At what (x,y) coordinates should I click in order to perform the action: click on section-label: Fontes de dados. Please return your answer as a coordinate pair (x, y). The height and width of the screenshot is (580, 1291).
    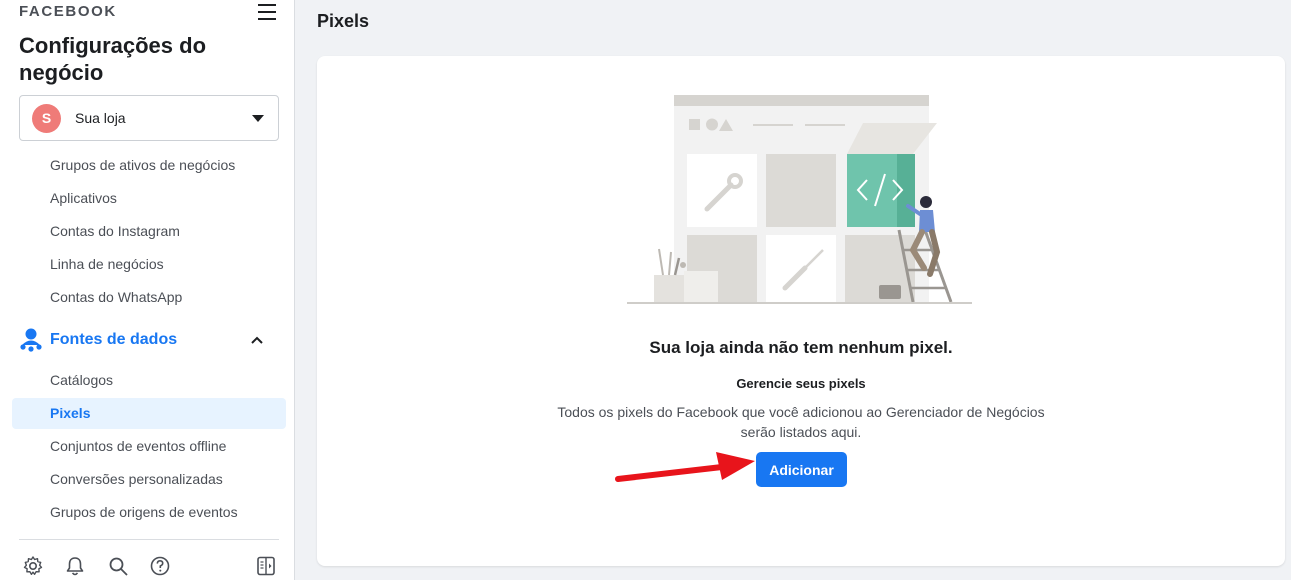
    Looking at the image, I should click on (114, 339).